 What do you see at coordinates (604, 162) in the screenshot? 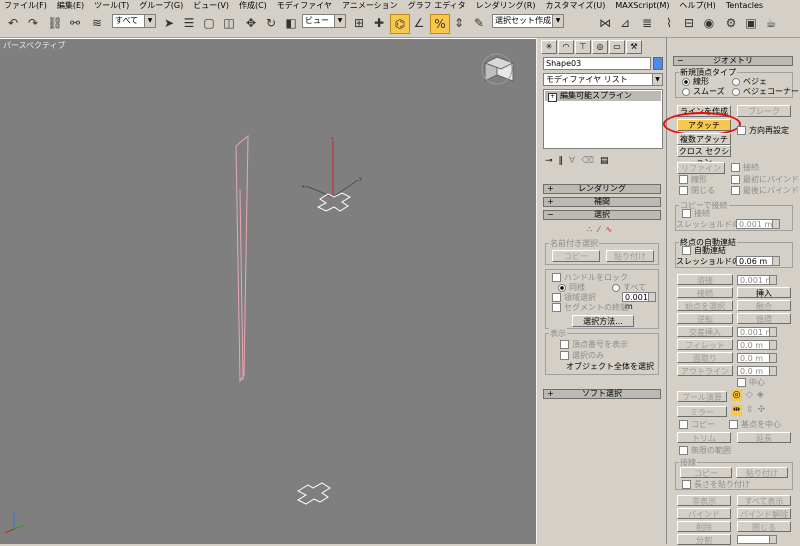
I see `configure-sets-icon: ▤` at bounding box center [604, 162].